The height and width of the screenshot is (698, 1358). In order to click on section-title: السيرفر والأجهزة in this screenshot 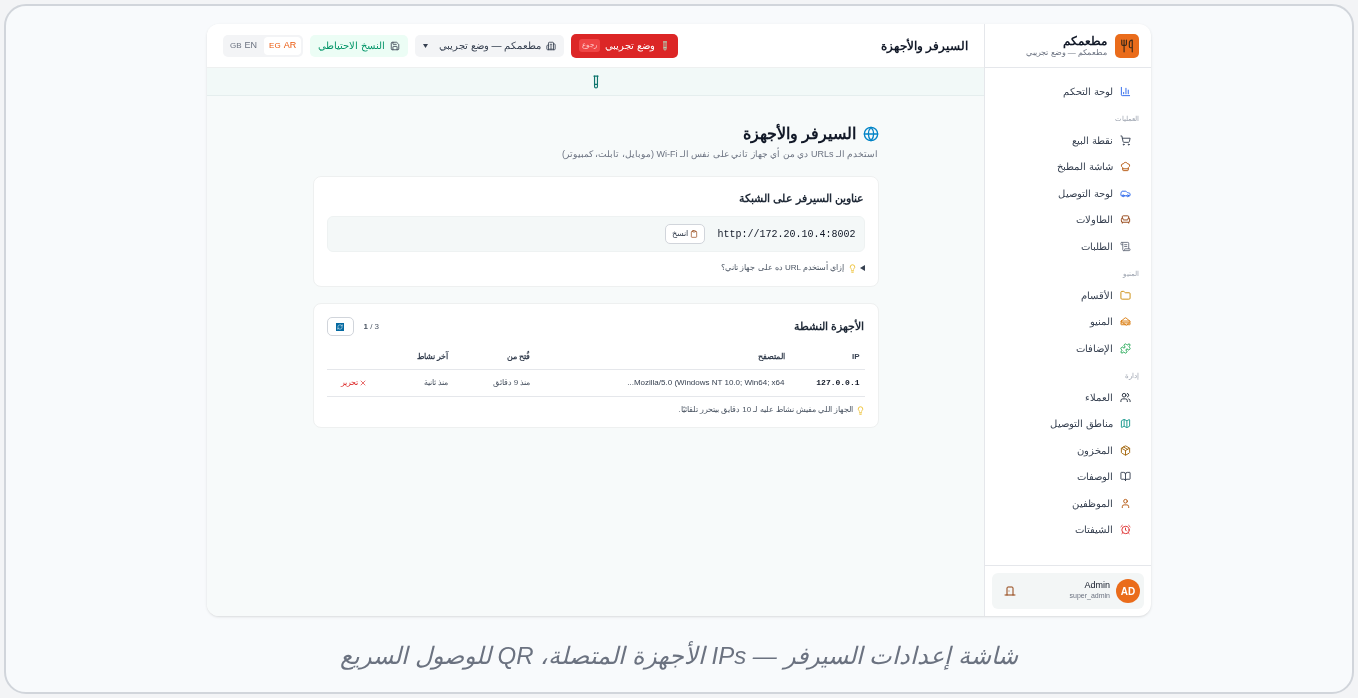, I will do `click(800, 134)`.